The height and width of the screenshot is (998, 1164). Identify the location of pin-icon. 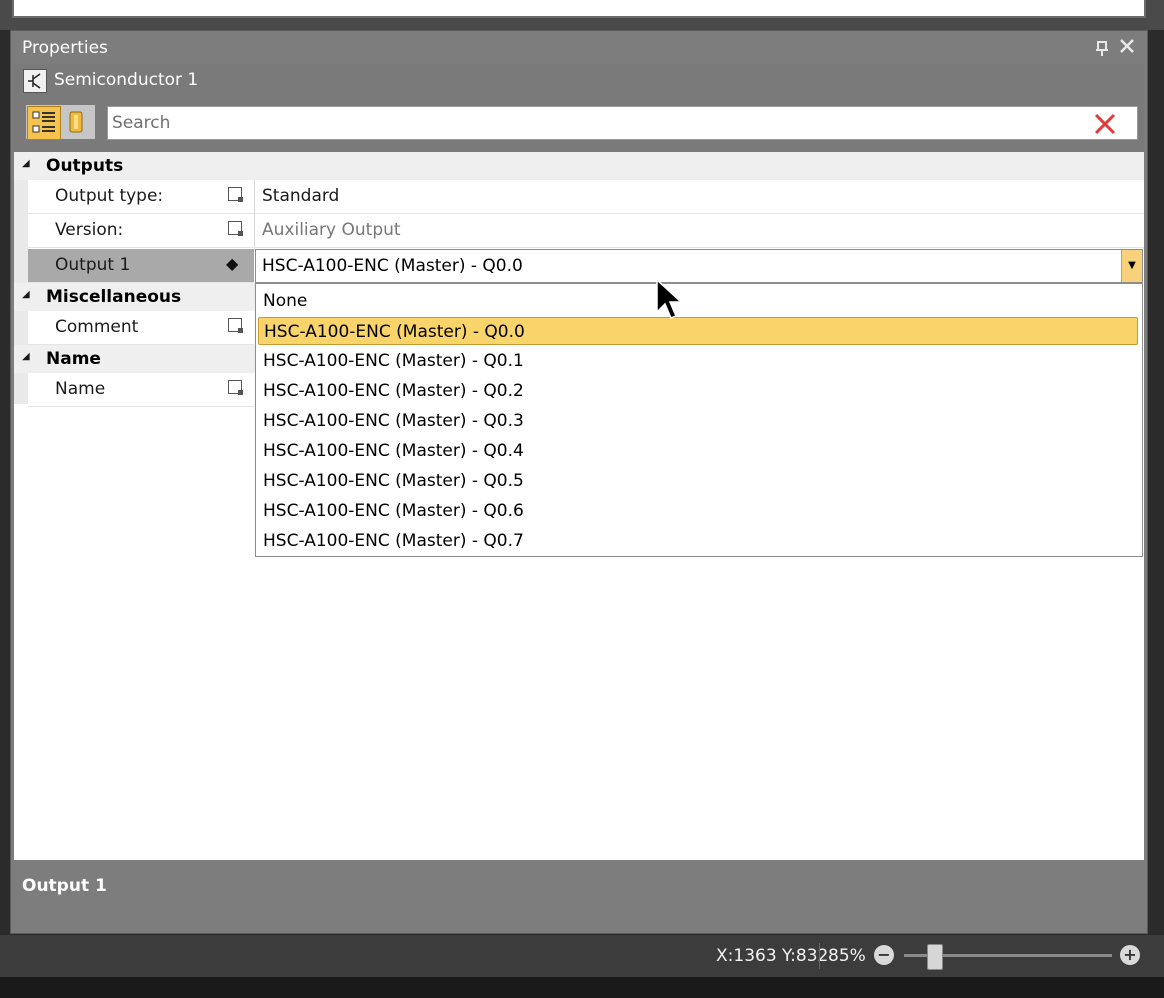
(1102, 49).